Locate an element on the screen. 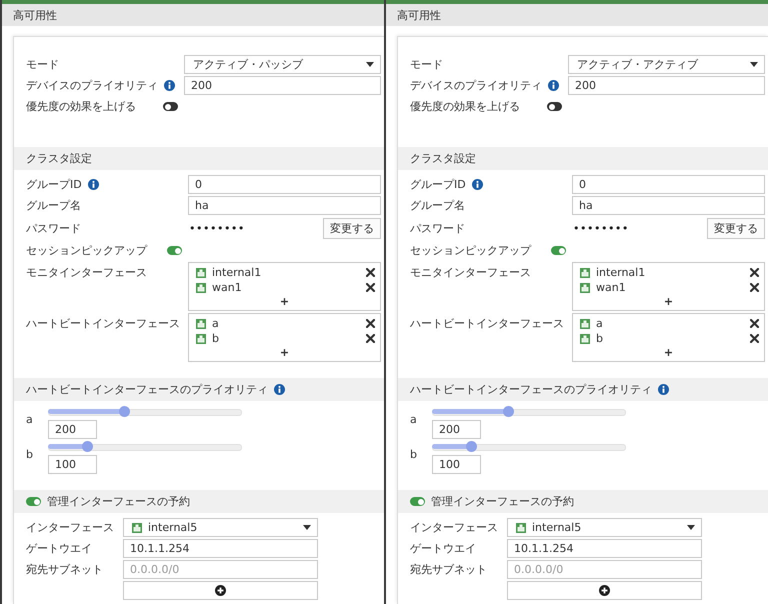 Image resolution: width=768 pixels, height=604 pixels. slider-label: a is located at coordinates (30, 419).